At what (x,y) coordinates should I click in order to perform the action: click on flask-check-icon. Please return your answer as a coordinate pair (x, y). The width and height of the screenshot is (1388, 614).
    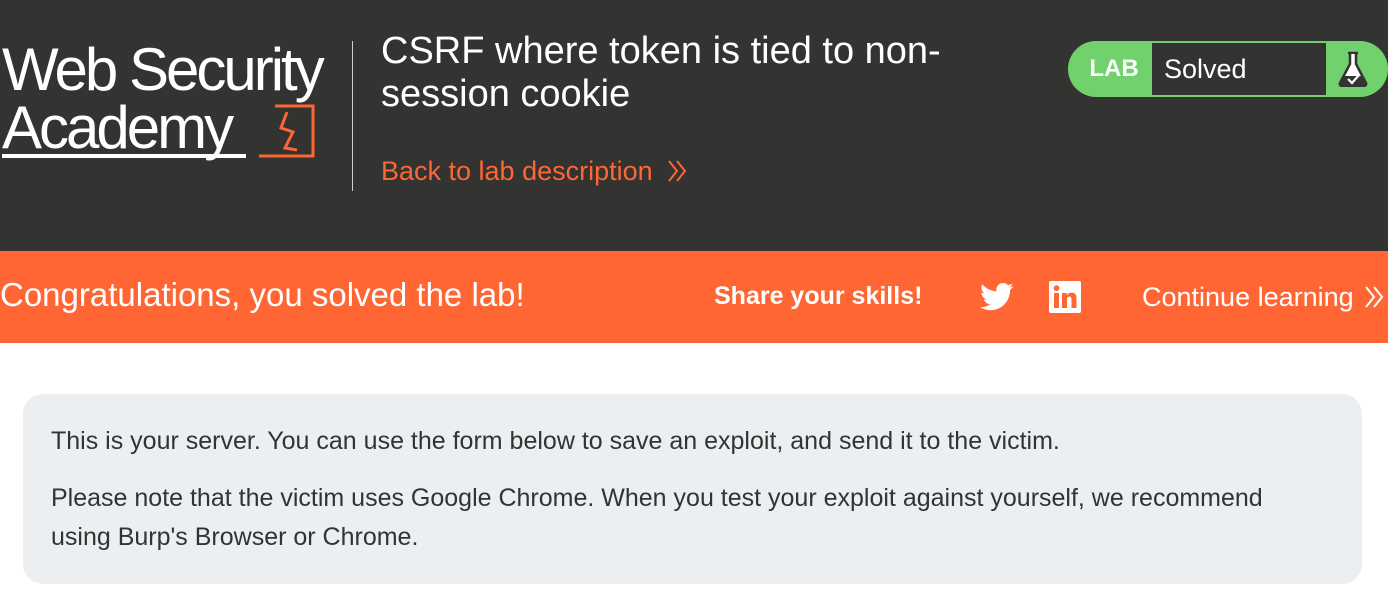
    Looking at the image, I should click on (1353, 69).